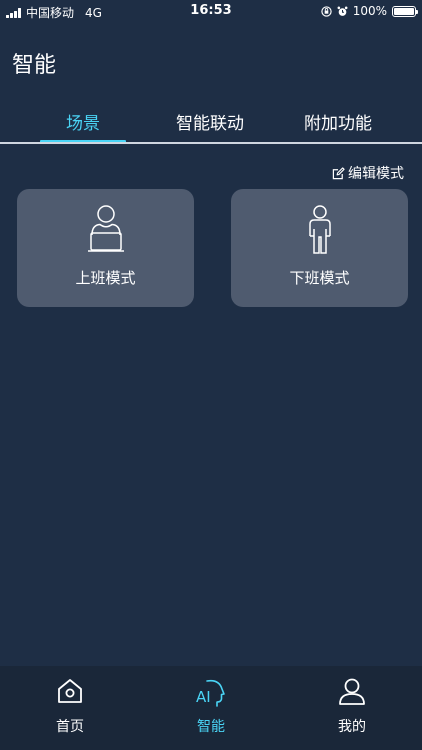 This screenshot has height=750, width=422. Describe the element at coordinates (352, 727) in the screenshot. I see `nav-label-me: 我的` at that location.